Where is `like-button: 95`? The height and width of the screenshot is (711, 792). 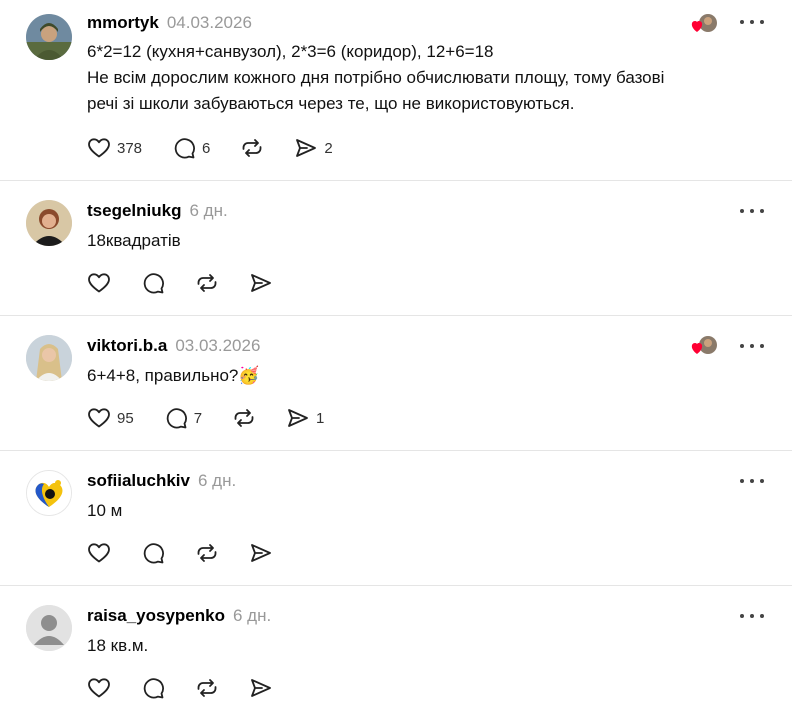
like-button: 95 is located at coordinates (110, 418).